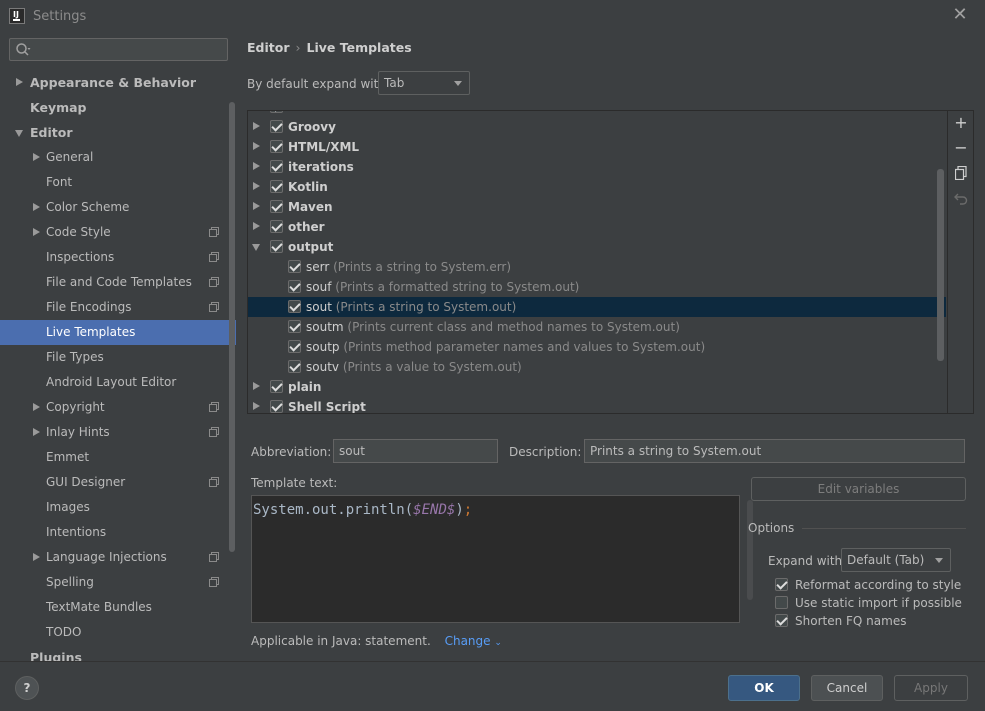 This screenshot has height=711, width=985. What do you see at coordinates (91, 332) in the screenshot?
I see `sidebar-item-label: Live Templates` at bounding box center [91, 332].